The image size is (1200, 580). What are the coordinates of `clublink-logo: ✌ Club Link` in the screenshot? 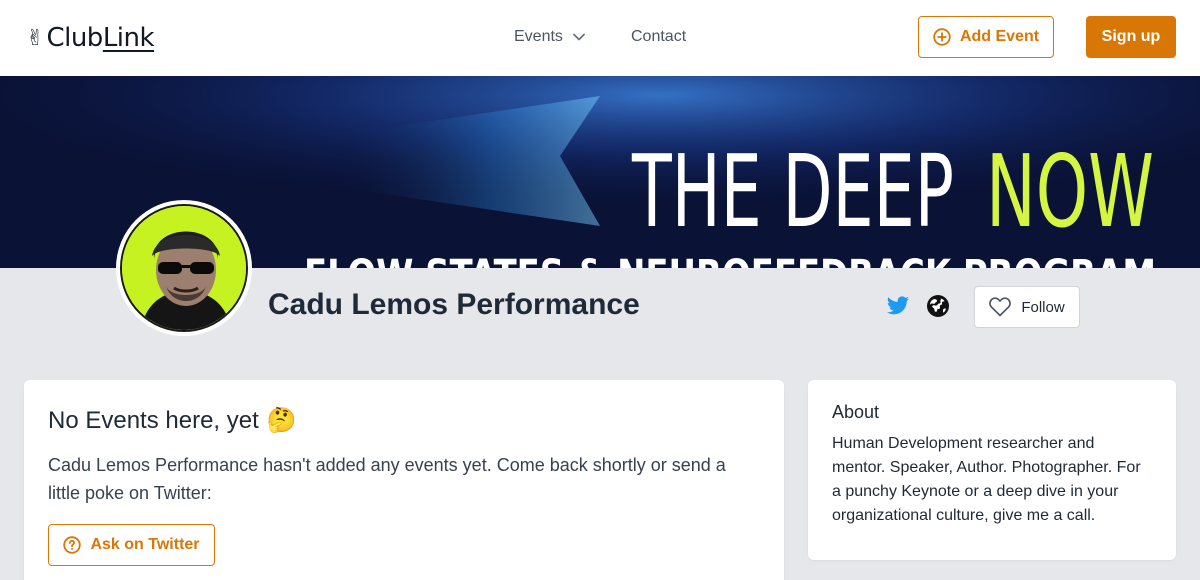 It's located at (90, 38).